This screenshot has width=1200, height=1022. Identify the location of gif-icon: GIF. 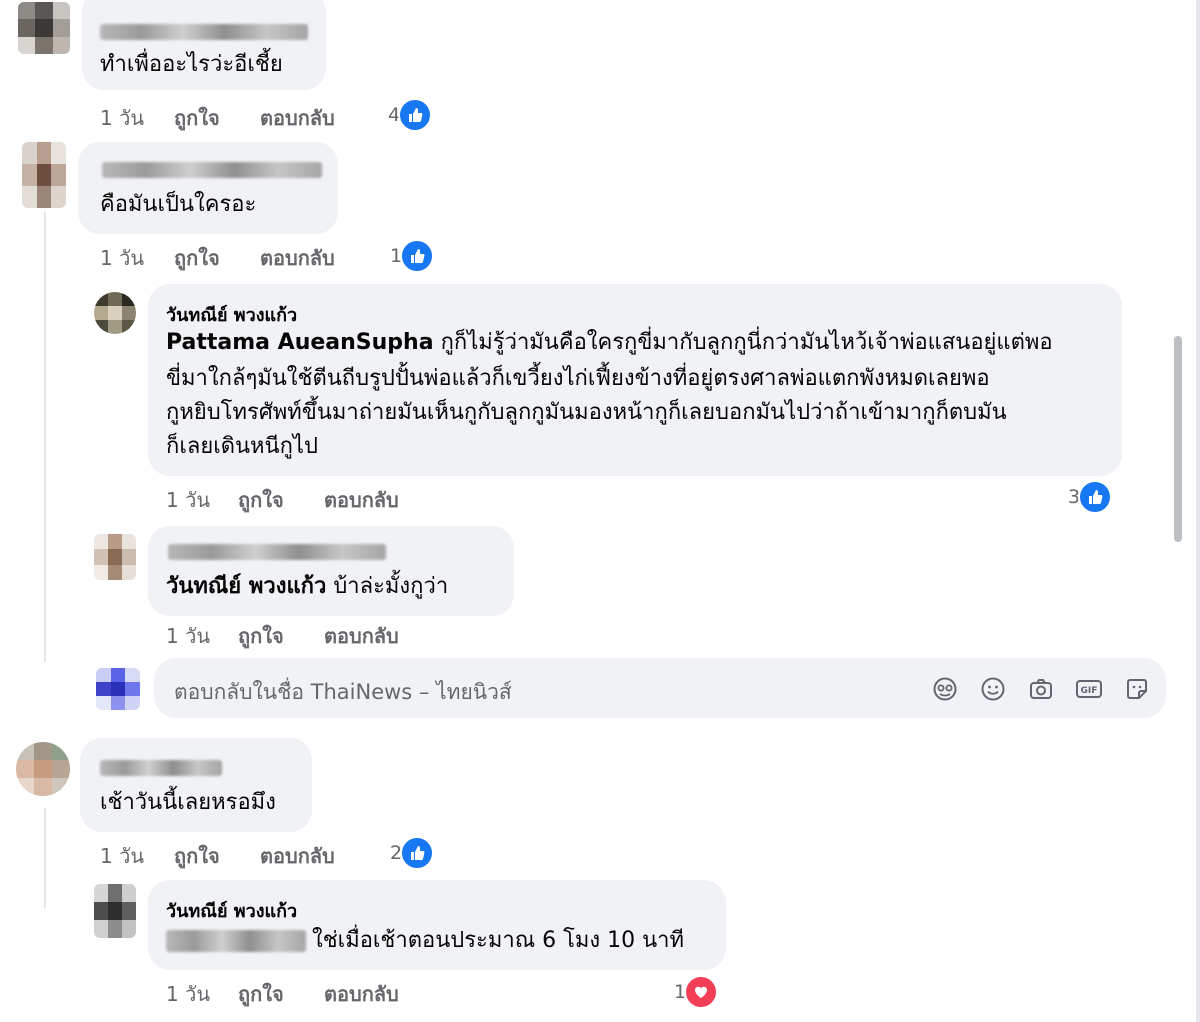
(1089, 689).